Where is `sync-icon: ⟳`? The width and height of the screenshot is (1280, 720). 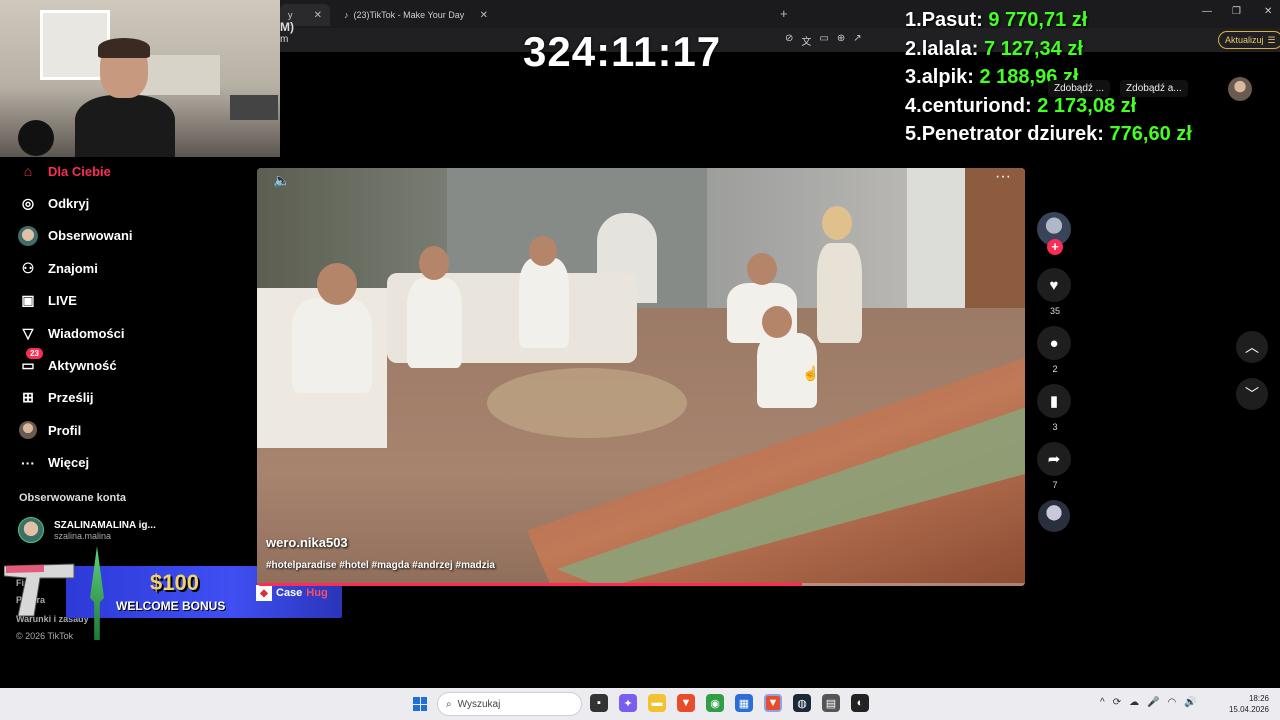
sync-icon: ⟳ is located at coordinates (1117, 702).